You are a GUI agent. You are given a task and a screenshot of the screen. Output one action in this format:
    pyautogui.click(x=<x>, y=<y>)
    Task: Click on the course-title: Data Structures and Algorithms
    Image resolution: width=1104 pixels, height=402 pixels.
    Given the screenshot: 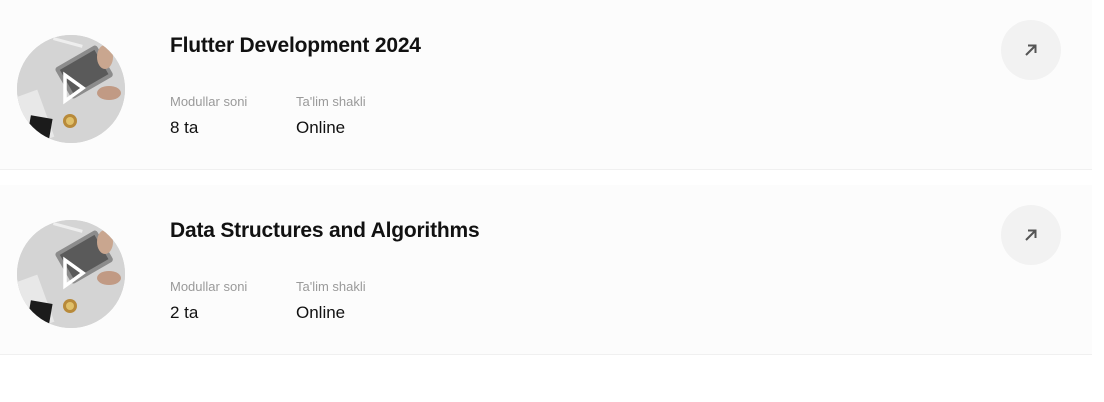 What is the action you would take?
    pyautogui.click(x=325, y=231)
    